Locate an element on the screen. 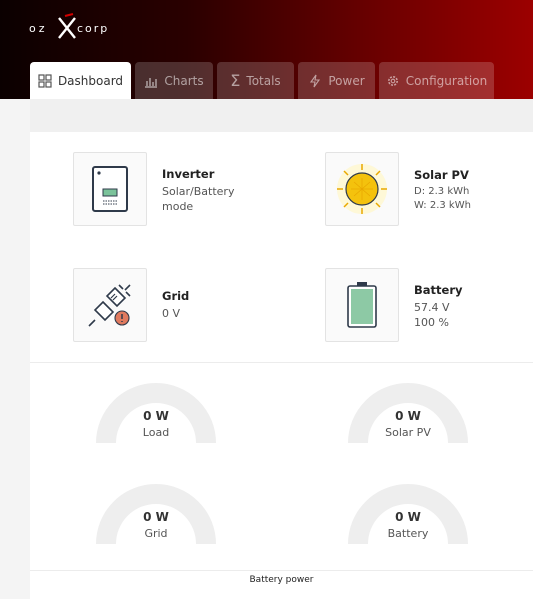 This screenshot has width=533, height=599. solar-weekly: W: 2.3 kWh is located at coordinates (442, 205).